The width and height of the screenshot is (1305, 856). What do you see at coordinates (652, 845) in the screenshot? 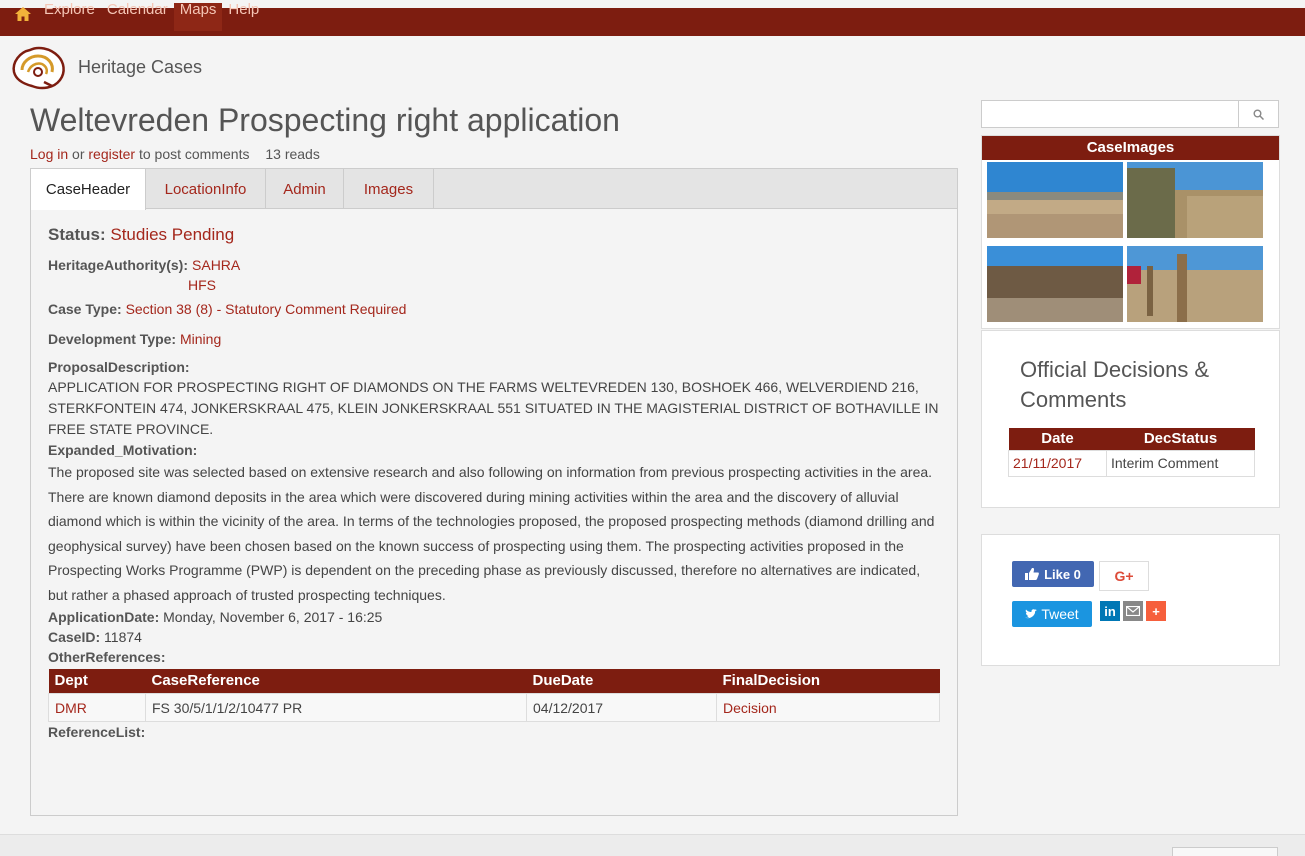
I see `footer-region` at bounding box center [652, 845].